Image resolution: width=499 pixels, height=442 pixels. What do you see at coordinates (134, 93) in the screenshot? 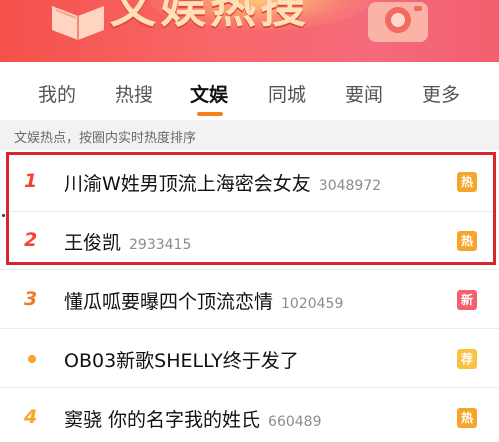
I see `tab-hot-search: 热搜` at bounding box center [134, 93].